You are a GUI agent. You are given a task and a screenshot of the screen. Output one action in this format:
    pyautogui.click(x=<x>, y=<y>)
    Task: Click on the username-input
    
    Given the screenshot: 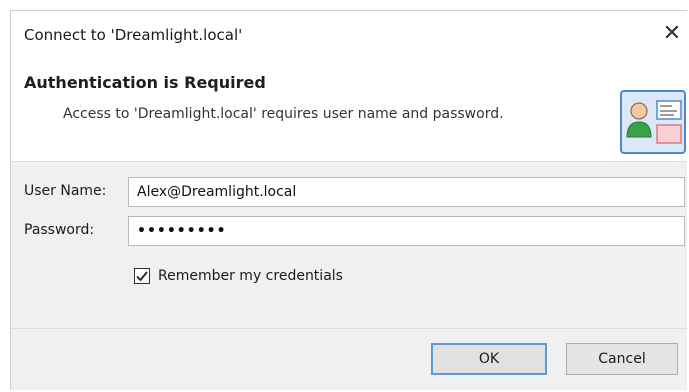 What is the action you would take?
    pyautogui.click(x=406, y=192)
    